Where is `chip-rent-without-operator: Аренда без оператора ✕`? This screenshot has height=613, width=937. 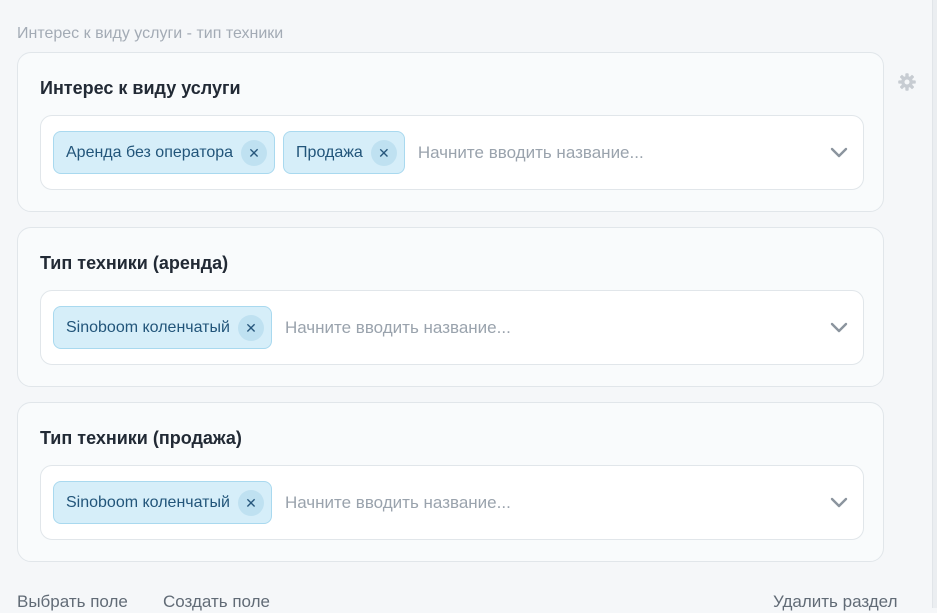
chip-rent-without-operator: Аренда без оператора ✕ is located at coordinates (164, 152).